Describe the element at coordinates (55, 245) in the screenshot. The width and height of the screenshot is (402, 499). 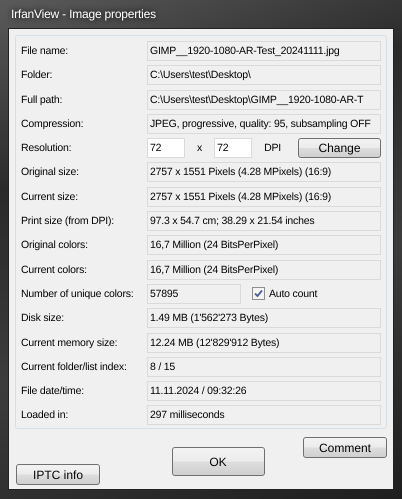
I see `field-label: Original colors:` at that location.